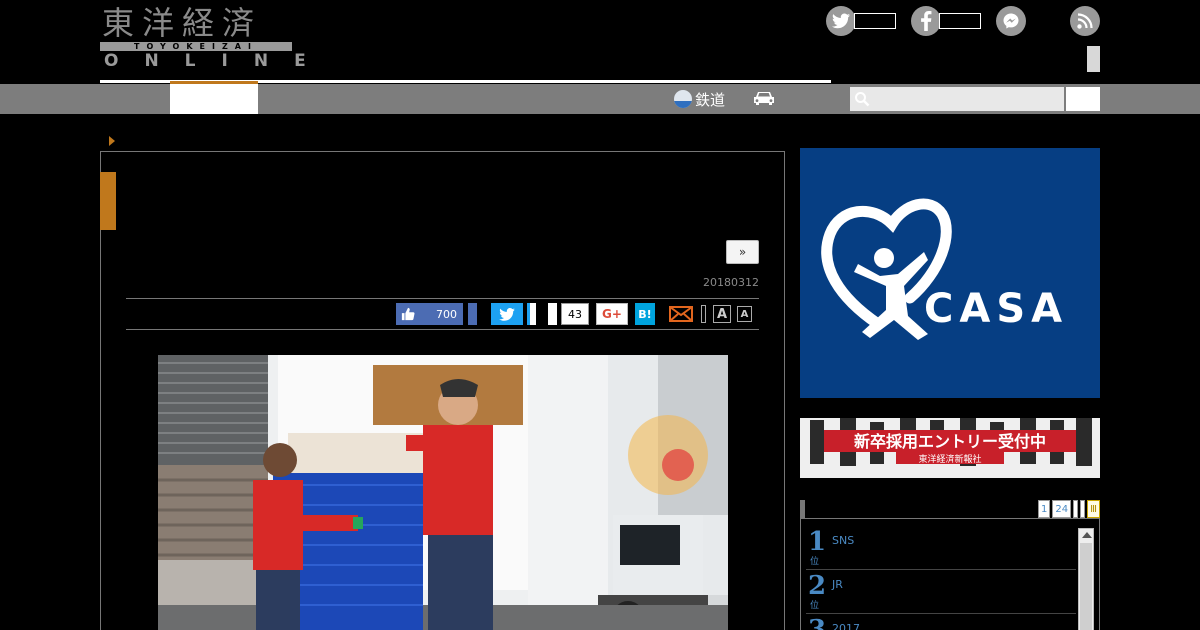 This screenshot has width=1200, height=630. I want to click on search-box, so click(957, 99).